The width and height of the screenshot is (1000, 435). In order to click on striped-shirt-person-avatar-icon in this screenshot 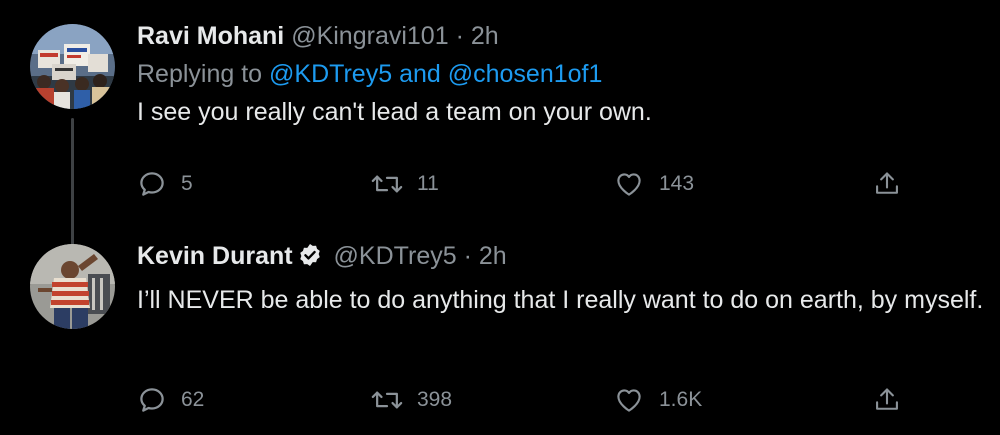, I will do `click(72, 286)`.